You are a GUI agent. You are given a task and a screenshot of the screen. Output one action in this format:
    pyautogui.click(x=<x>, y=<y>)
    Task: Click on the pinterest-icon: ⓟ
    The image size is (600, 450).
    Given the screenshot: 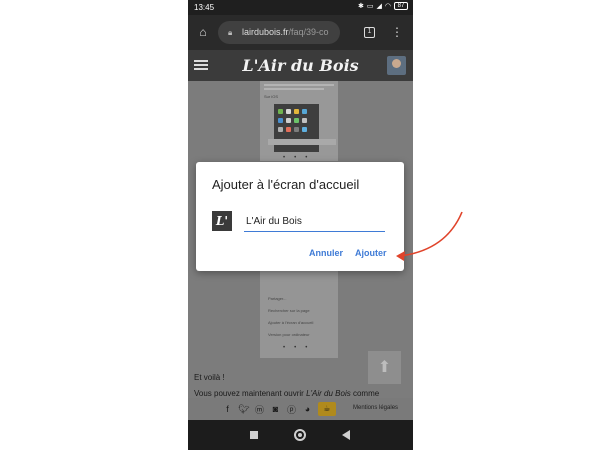 What is the action you would take?
    pyautogui.click(x=291, y=409)
    